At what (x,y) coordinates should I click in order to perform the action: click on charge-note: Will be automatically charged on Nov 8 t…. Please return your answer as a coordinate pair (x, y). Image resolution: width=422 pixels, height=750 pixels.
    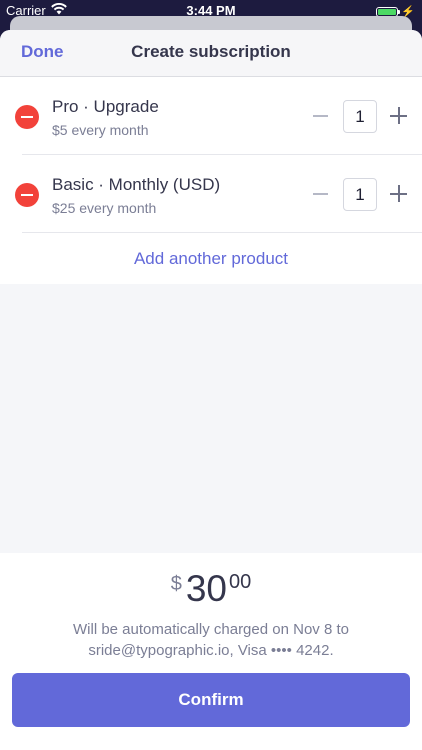
    Looking at the image, I should click on (211, 640).